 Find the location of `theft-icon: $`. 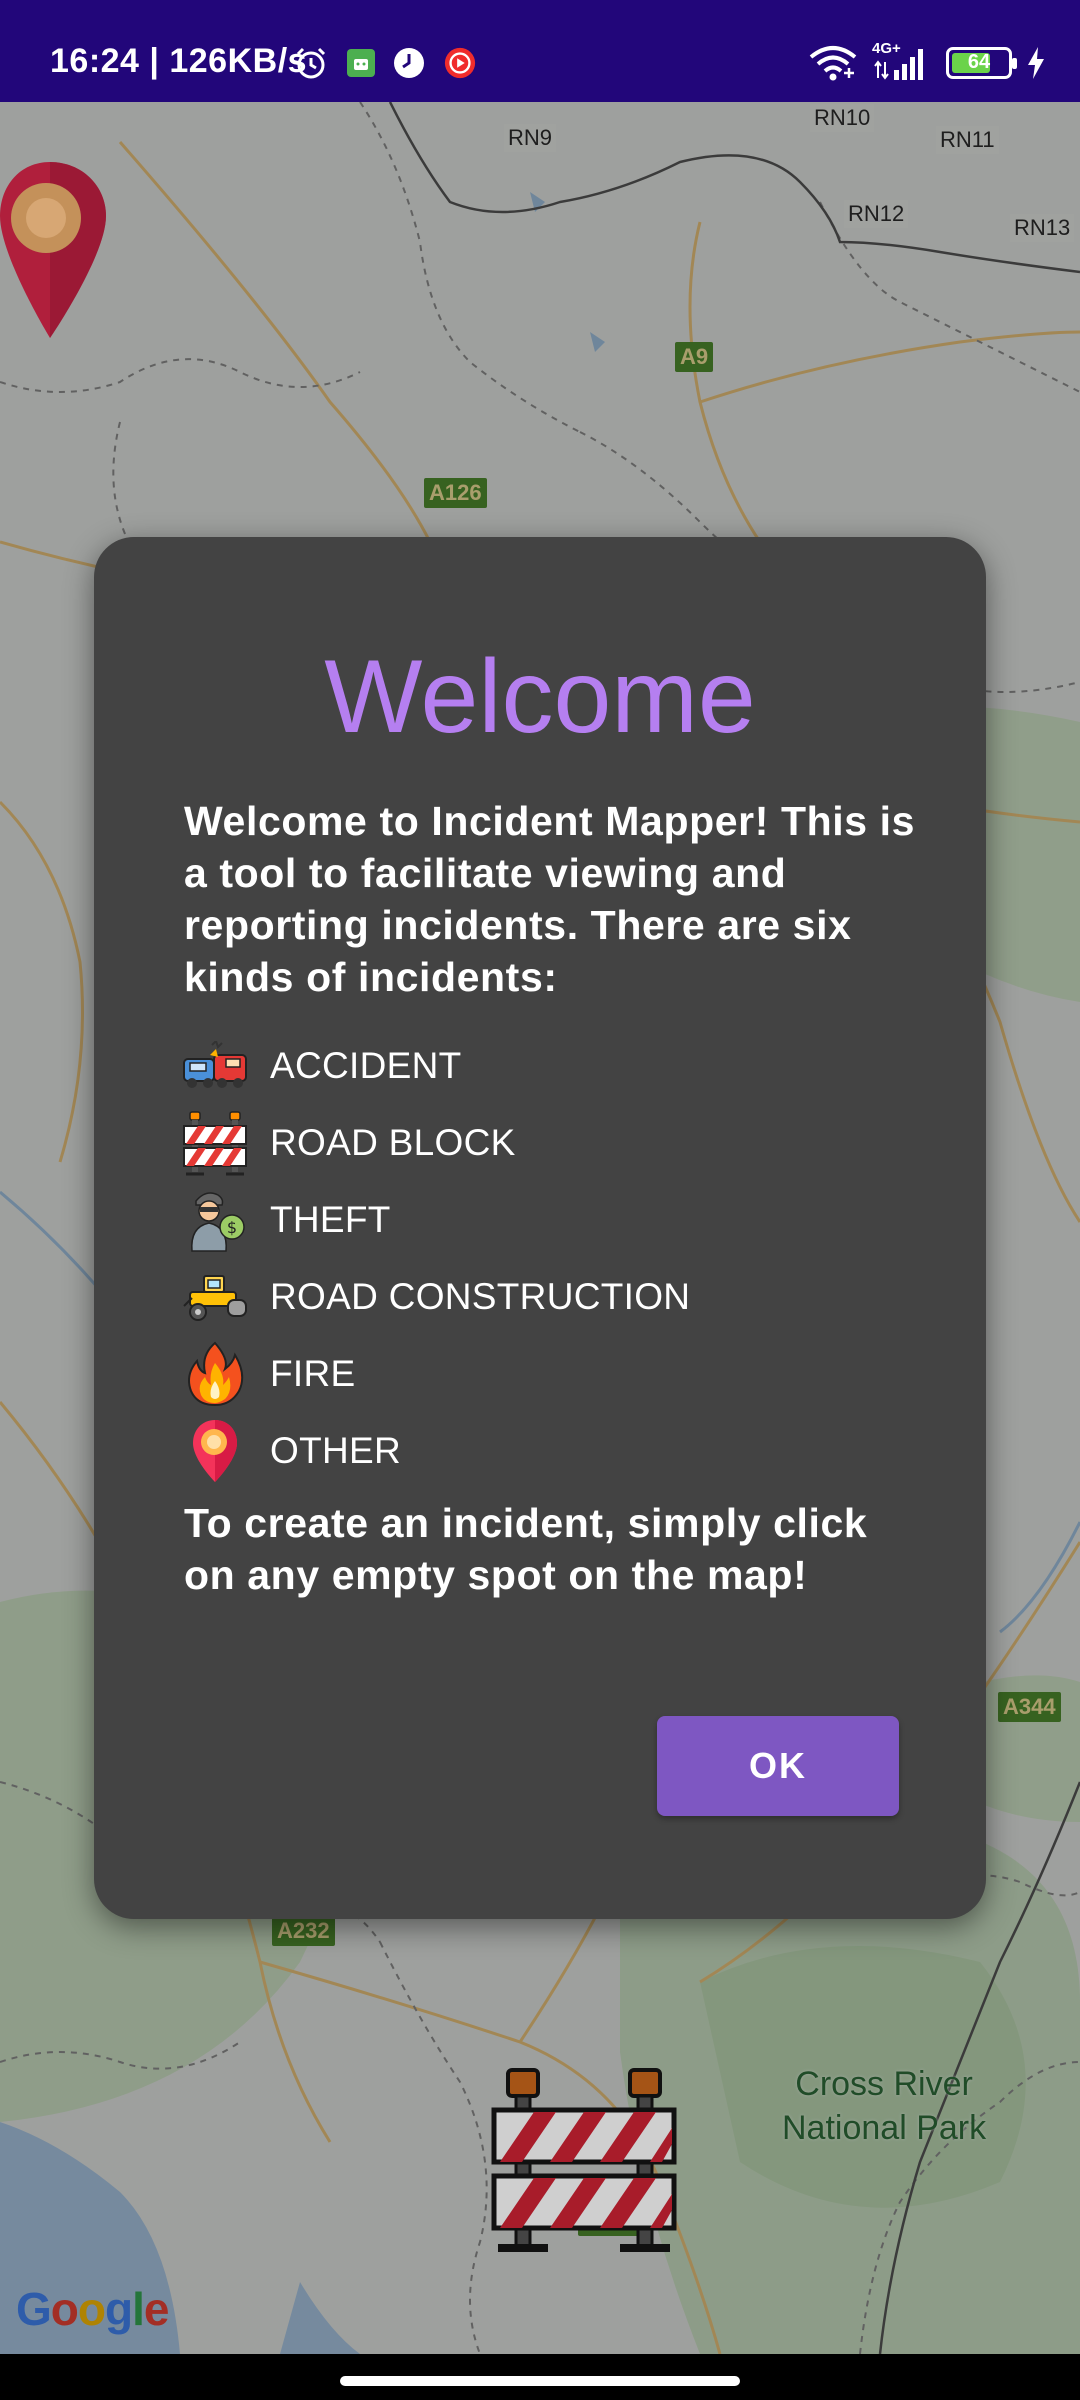

theft-icon: $ is located at coordinates (215, 1220).